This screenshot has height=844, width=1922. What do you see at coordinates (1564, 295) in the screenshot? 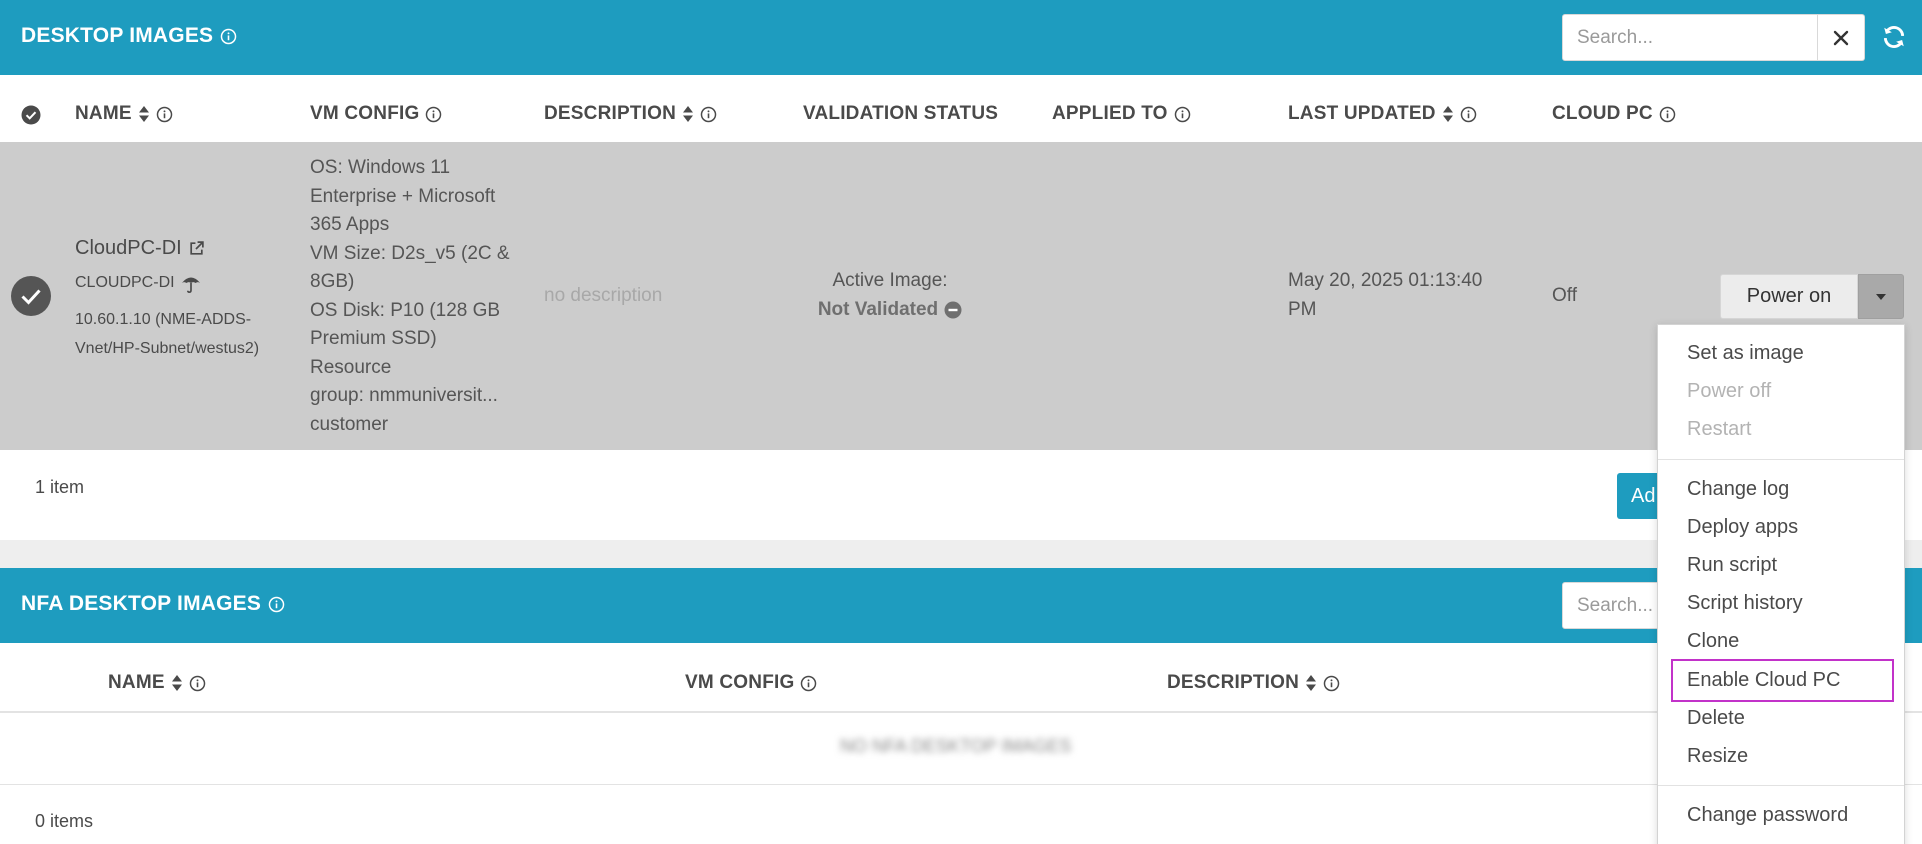
I see `cloud-pc-cell: Off` at bounding box center [1564, 295].